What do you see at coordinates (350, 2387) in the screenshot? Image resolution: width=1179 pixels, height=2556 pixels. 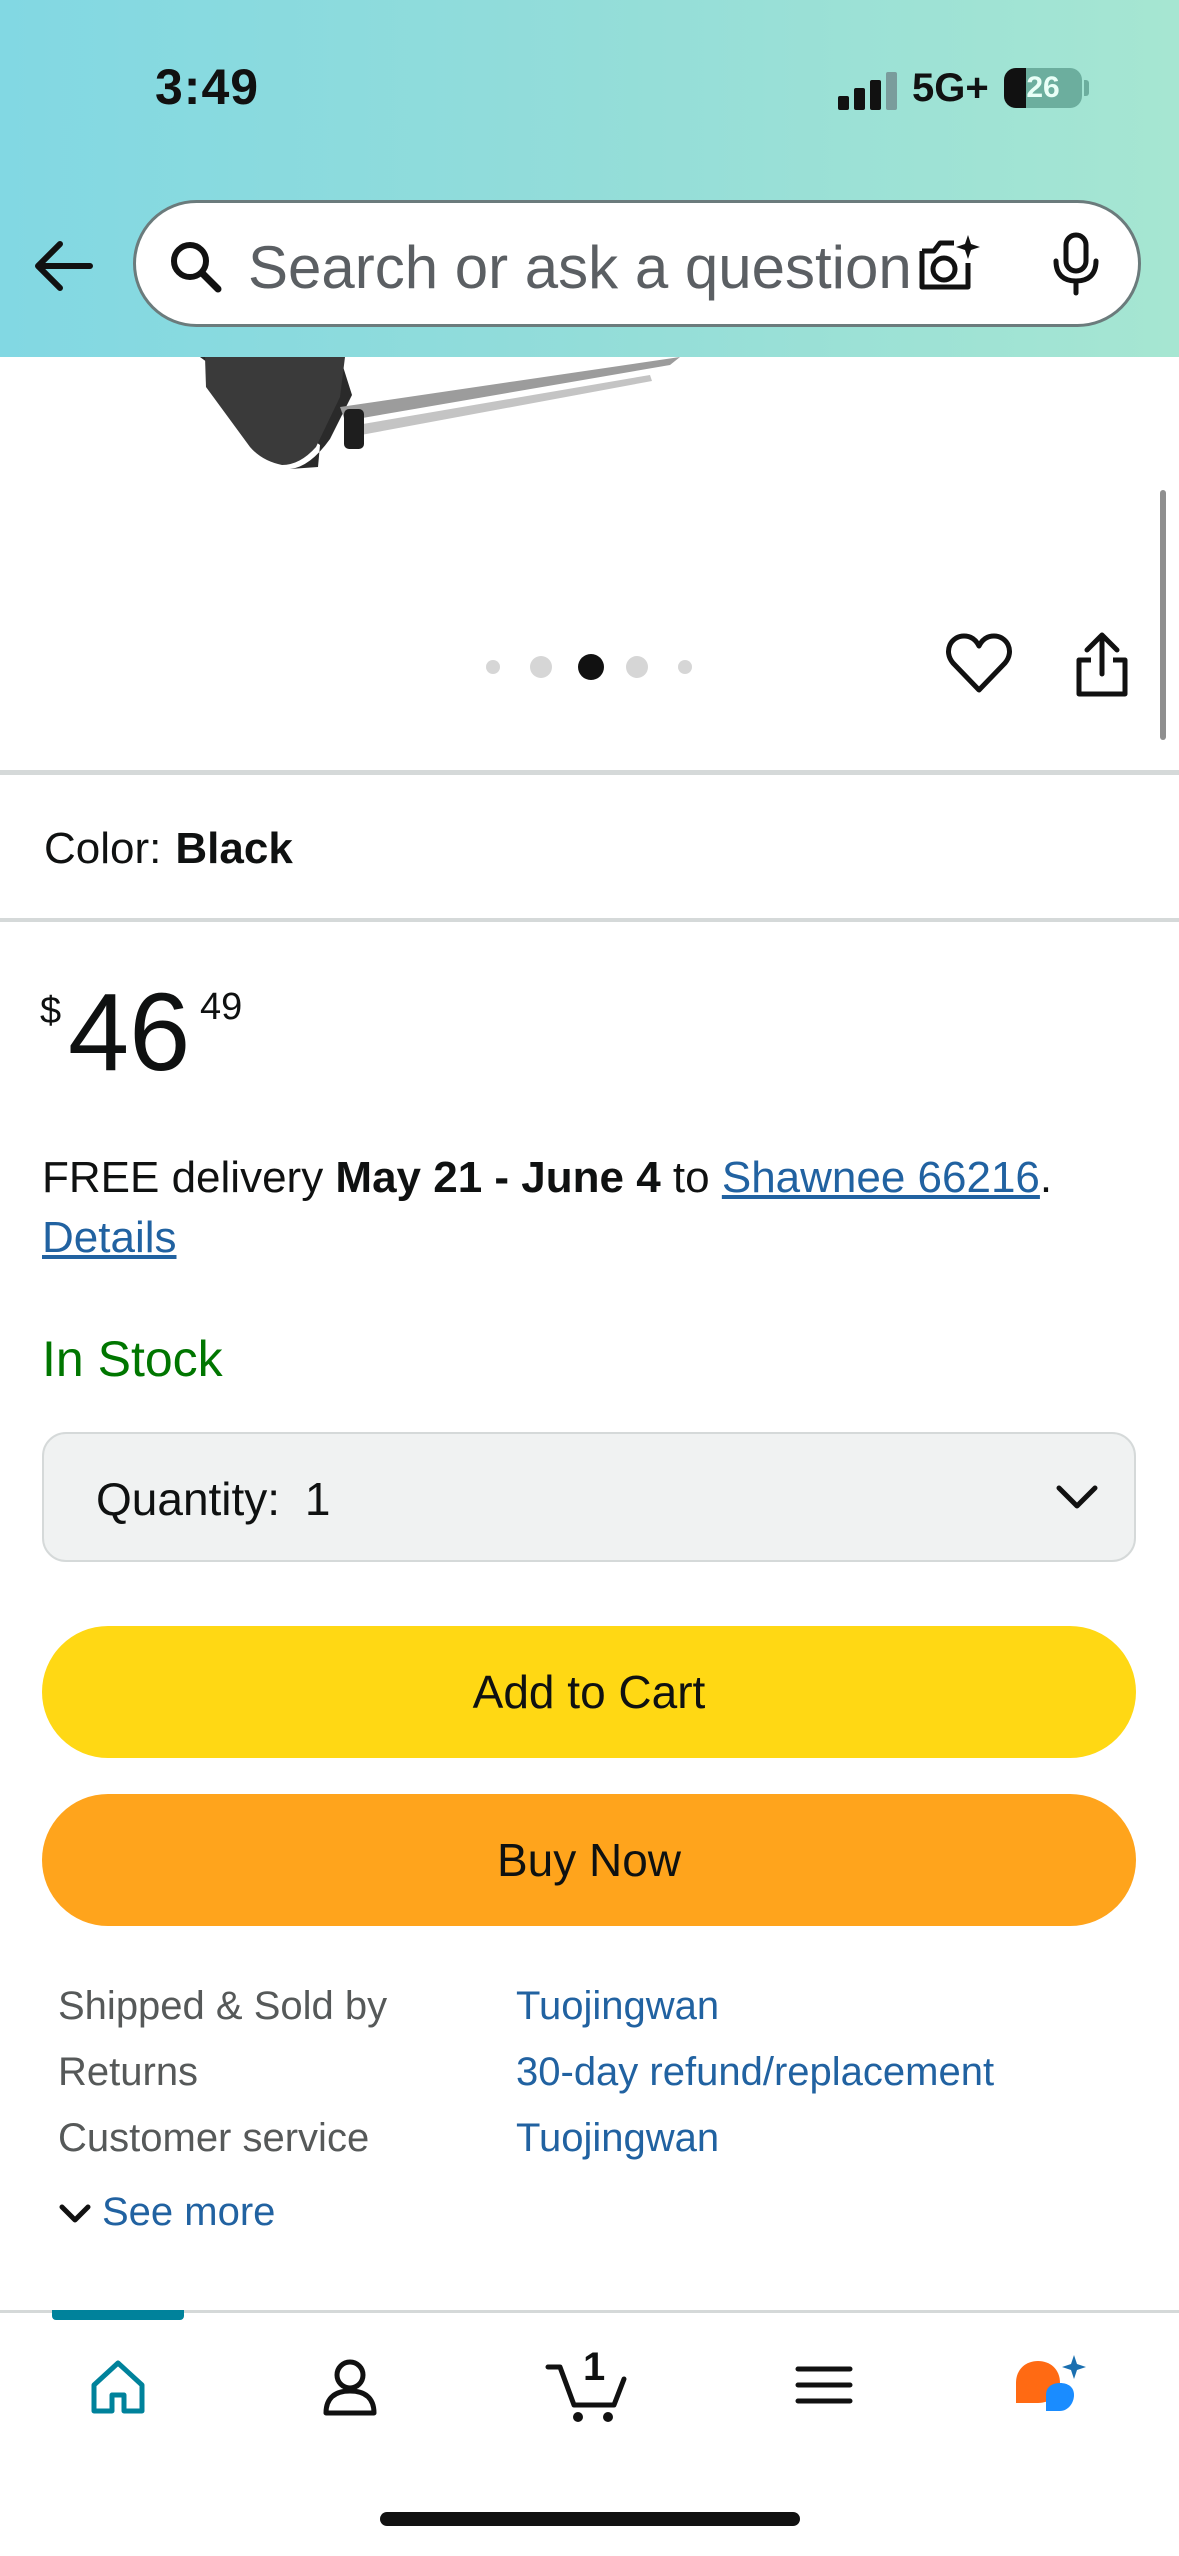 I see `account-icon` at bounding box center [350, 2387].